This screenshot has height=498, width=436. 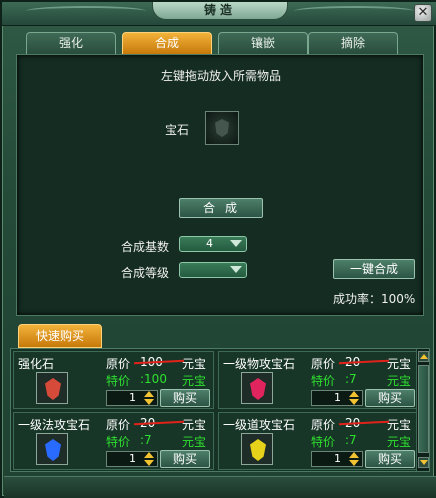 I want to click on shop-item: 一级物攻宝石 原价 20 元宝 特价 :7 元宝 1 购买, so click(x=318, y=380).